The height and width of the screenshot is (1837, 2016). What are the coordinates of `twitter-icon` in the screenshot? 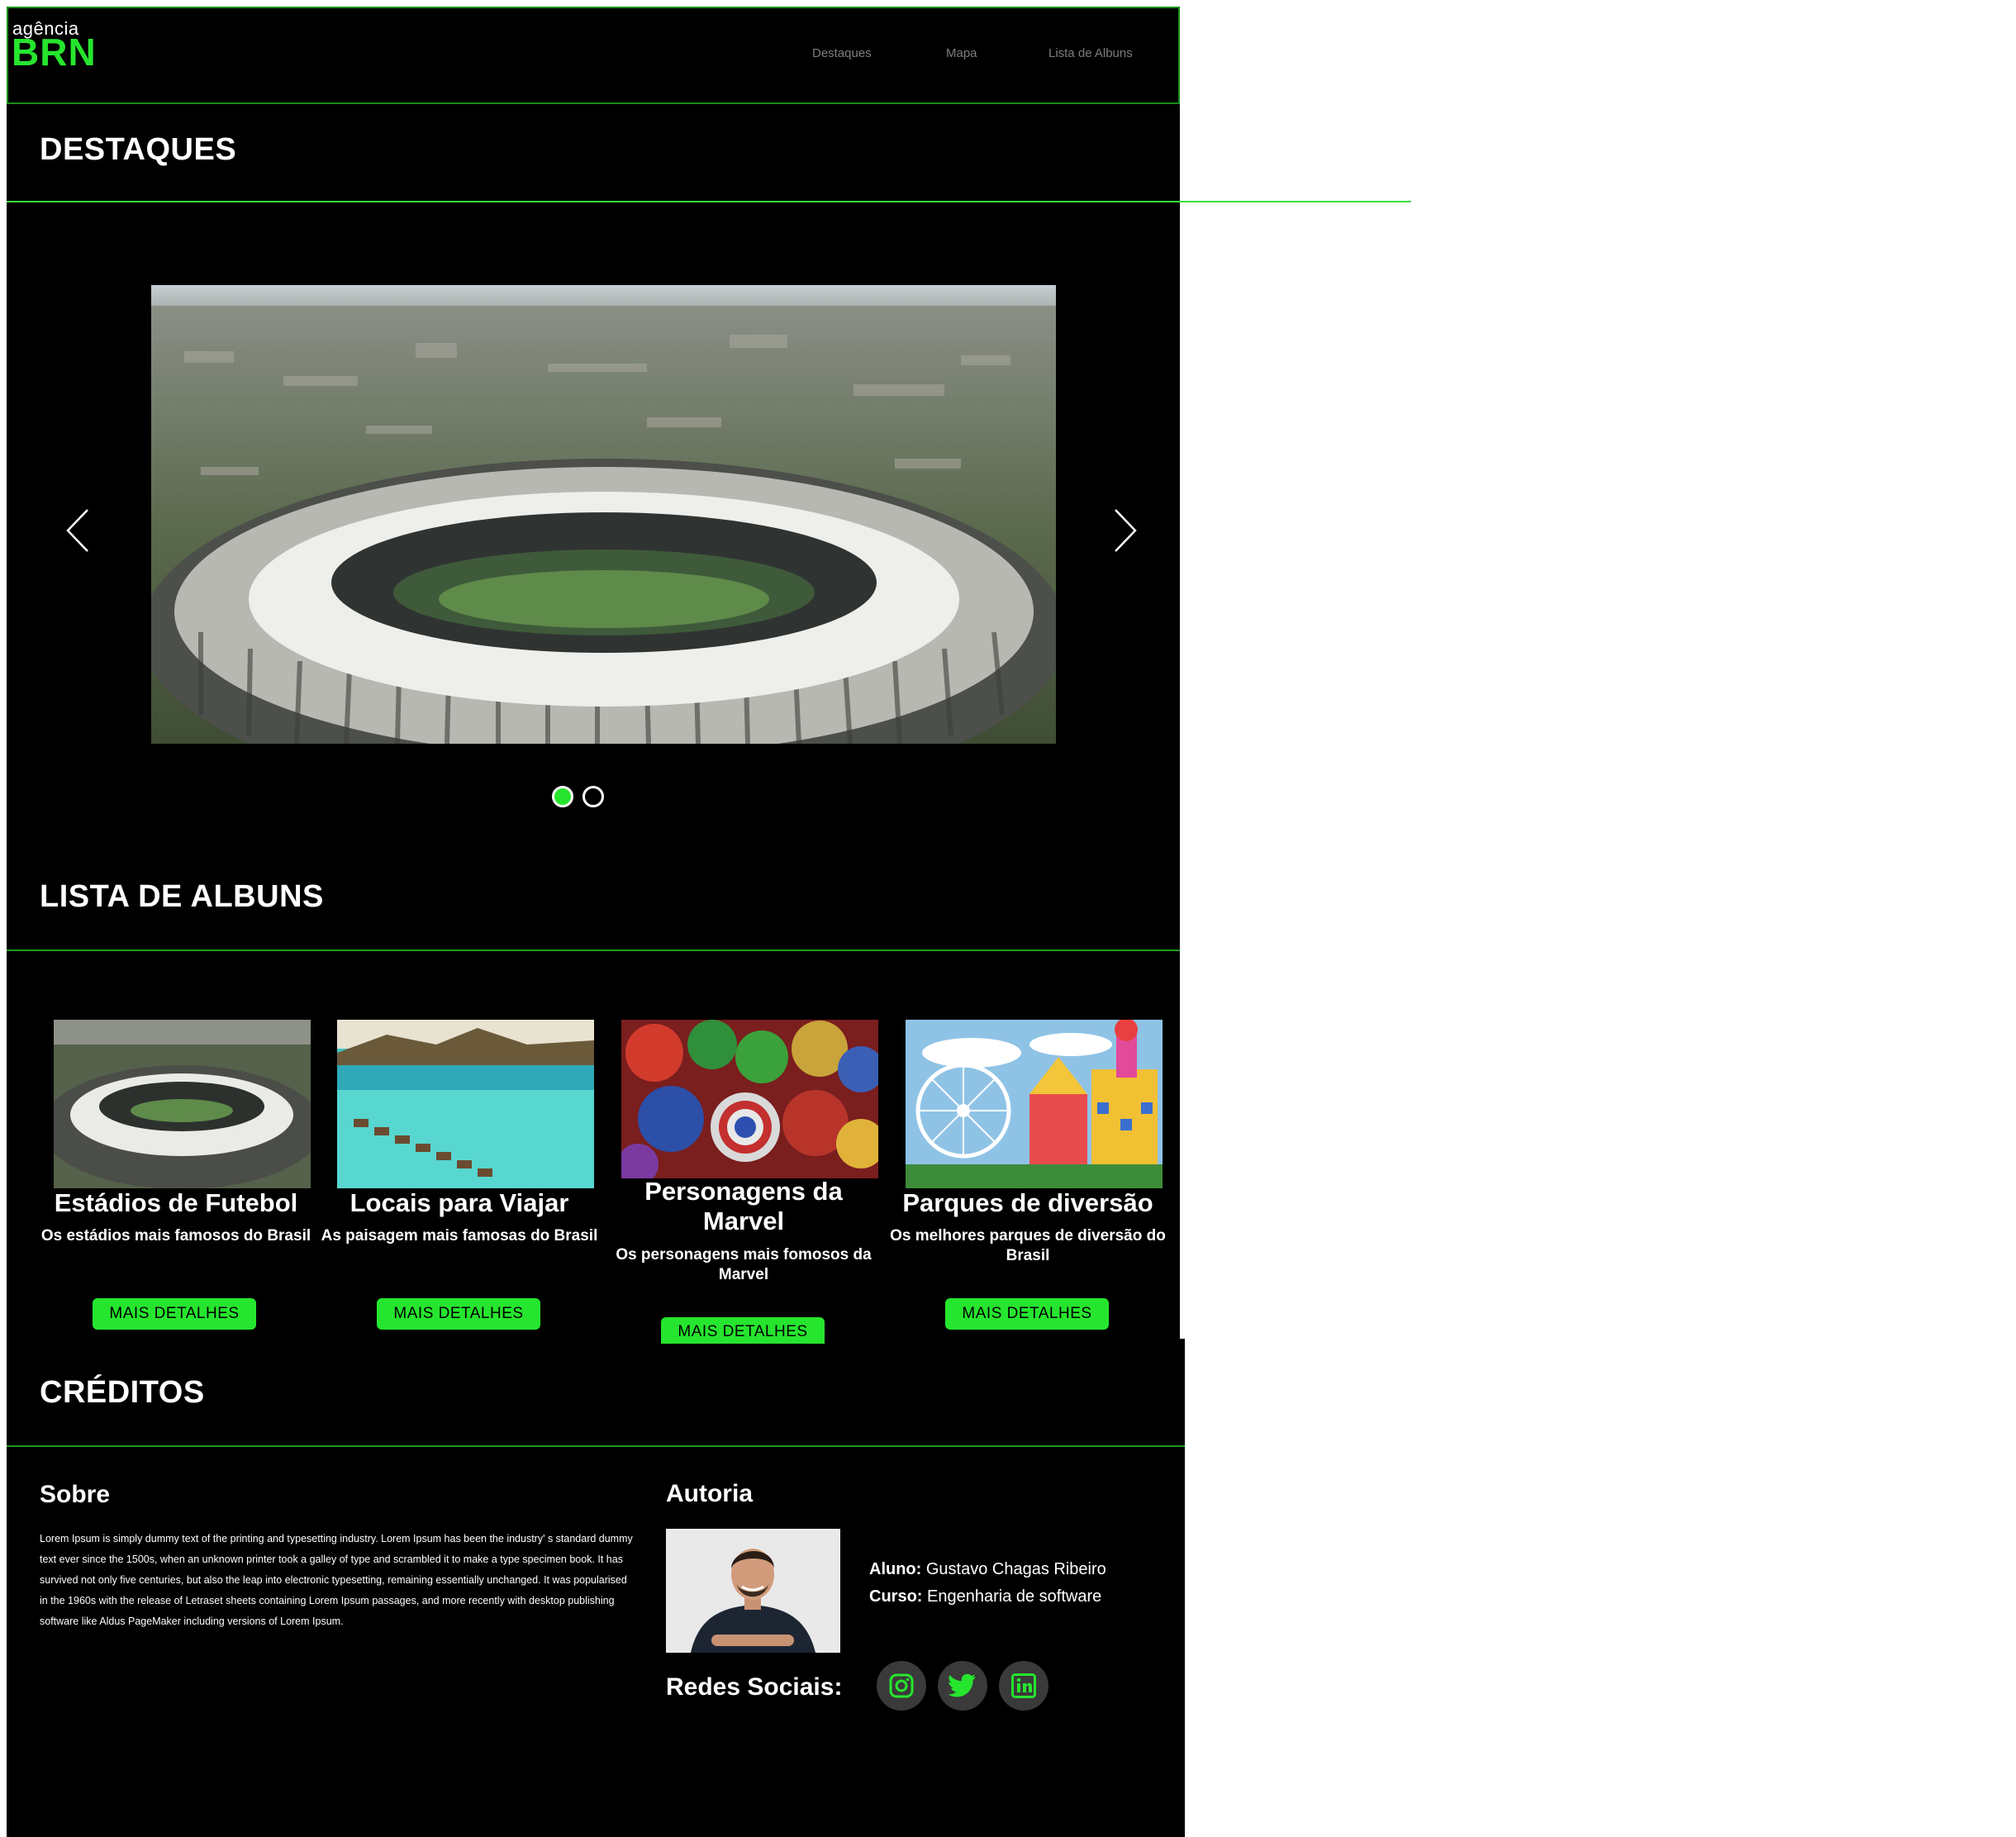 It's located at (962, 1685).